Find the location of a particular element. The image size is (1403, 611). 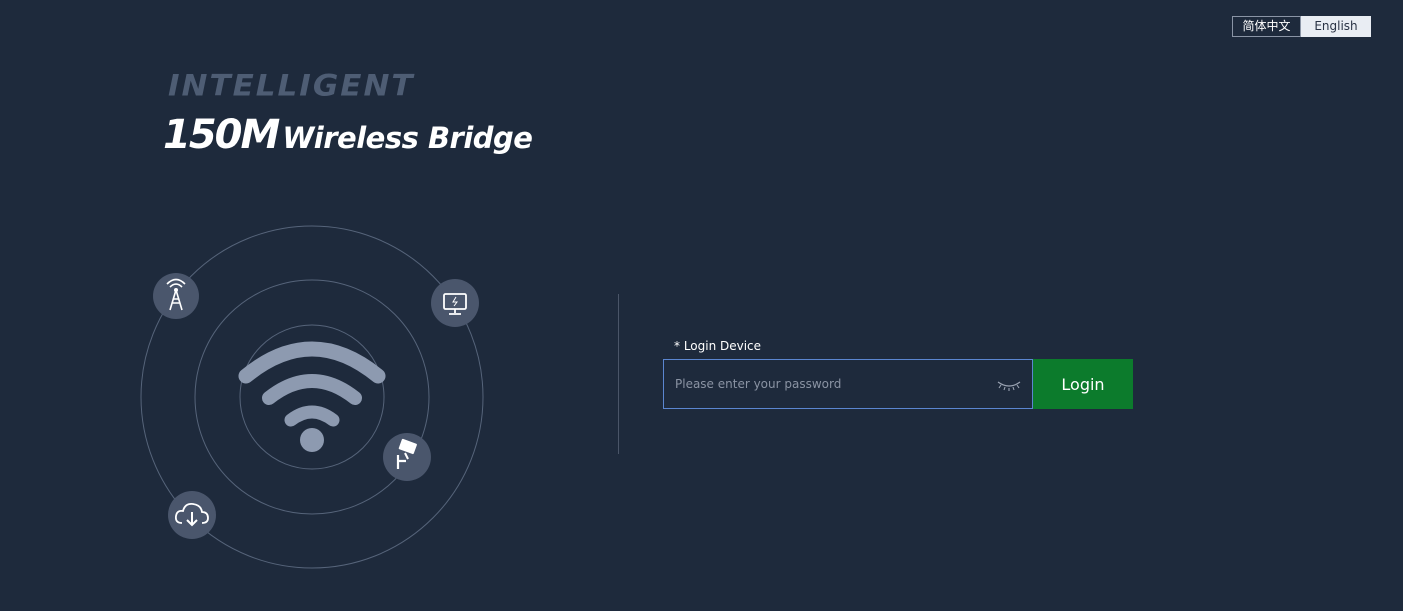

brand-tagline: INTELLIGENT is located at coordinates (291, 86).